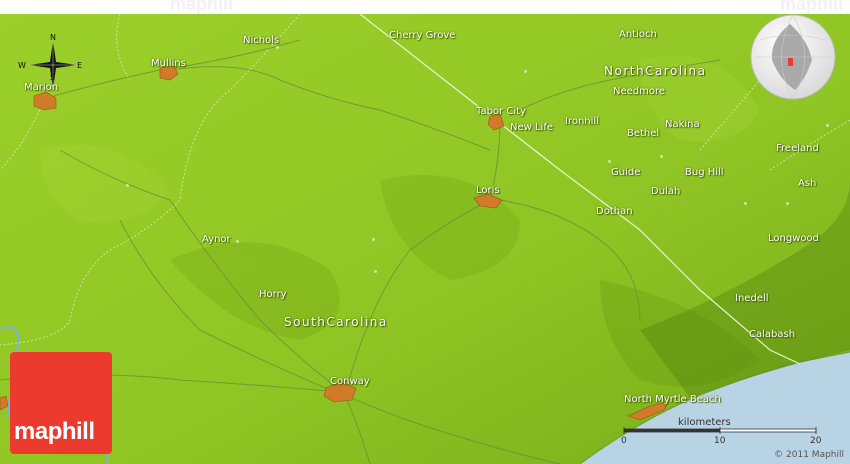 The image size is (850, 464). I want to click on place-label-north-myrtle-beach: North Myrtle Beach, so click(672, 399).